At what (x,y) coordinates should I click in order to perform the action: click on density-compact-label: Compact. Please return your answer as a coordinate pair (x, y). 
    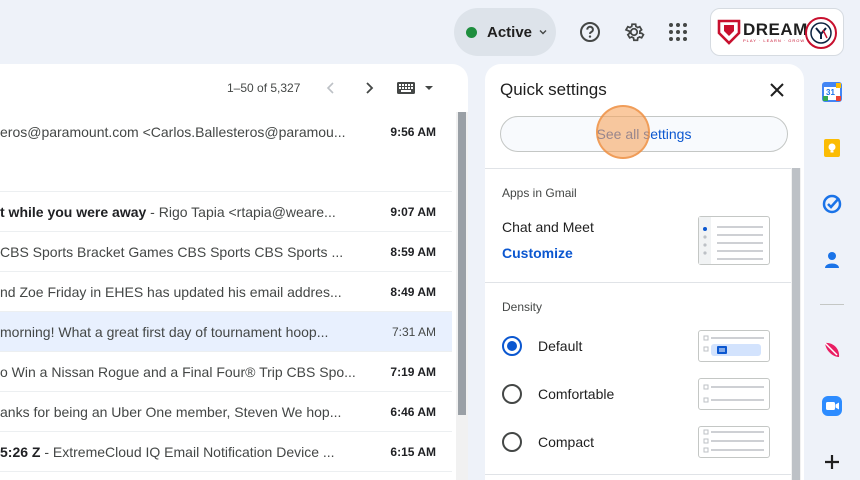
    Looking at the image, I should click on (566, 442).